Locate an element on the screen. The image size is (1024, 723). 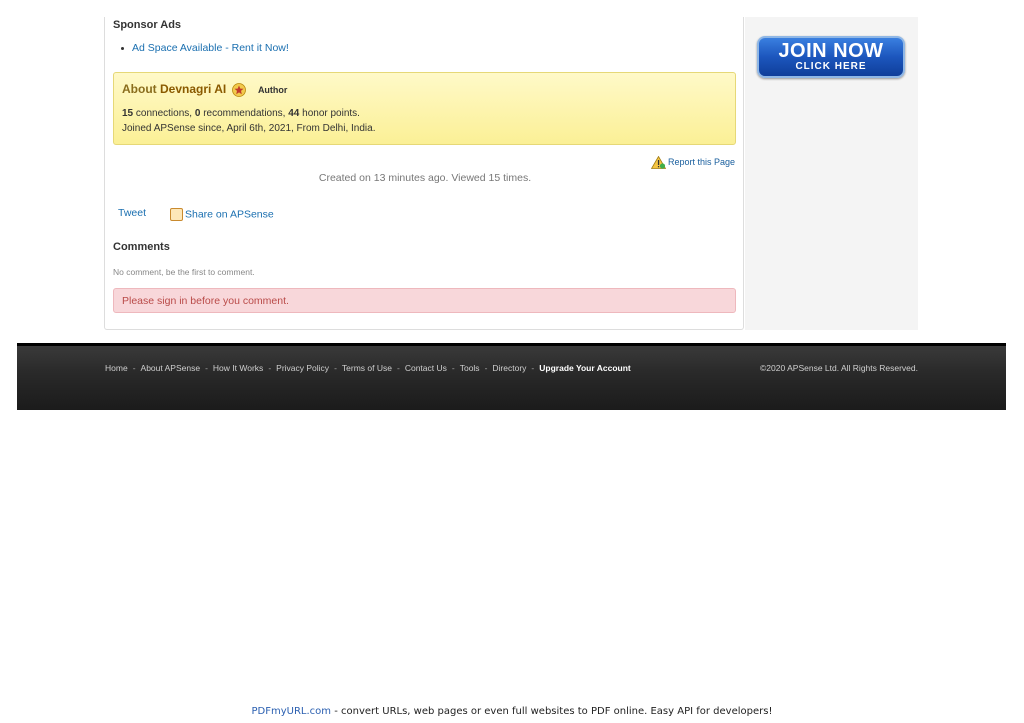
footer-link-contact: Contact Us is located at coordinates (426, 368).